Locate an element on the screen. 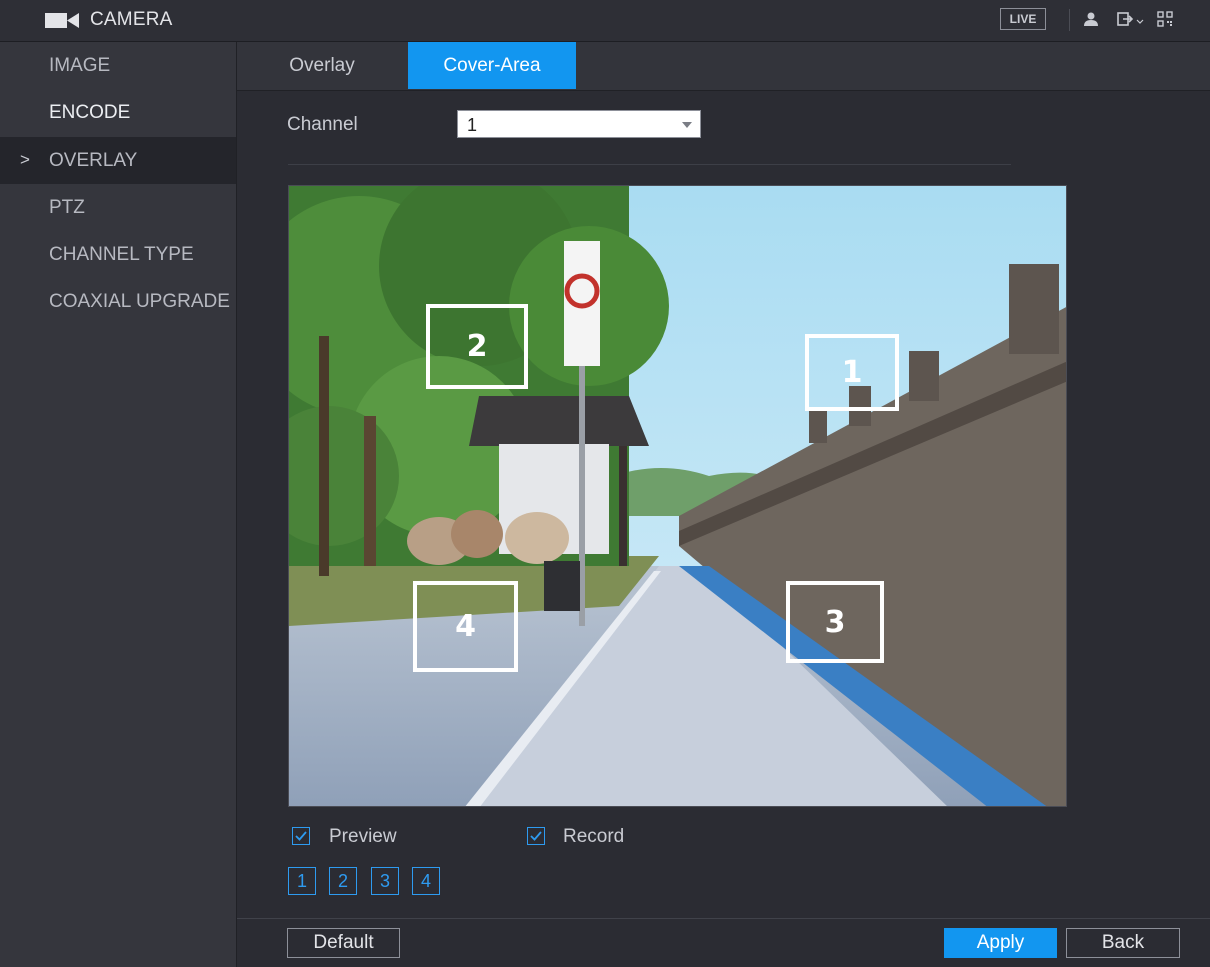  channel-label: Channel is located at coordinates (322, 124).